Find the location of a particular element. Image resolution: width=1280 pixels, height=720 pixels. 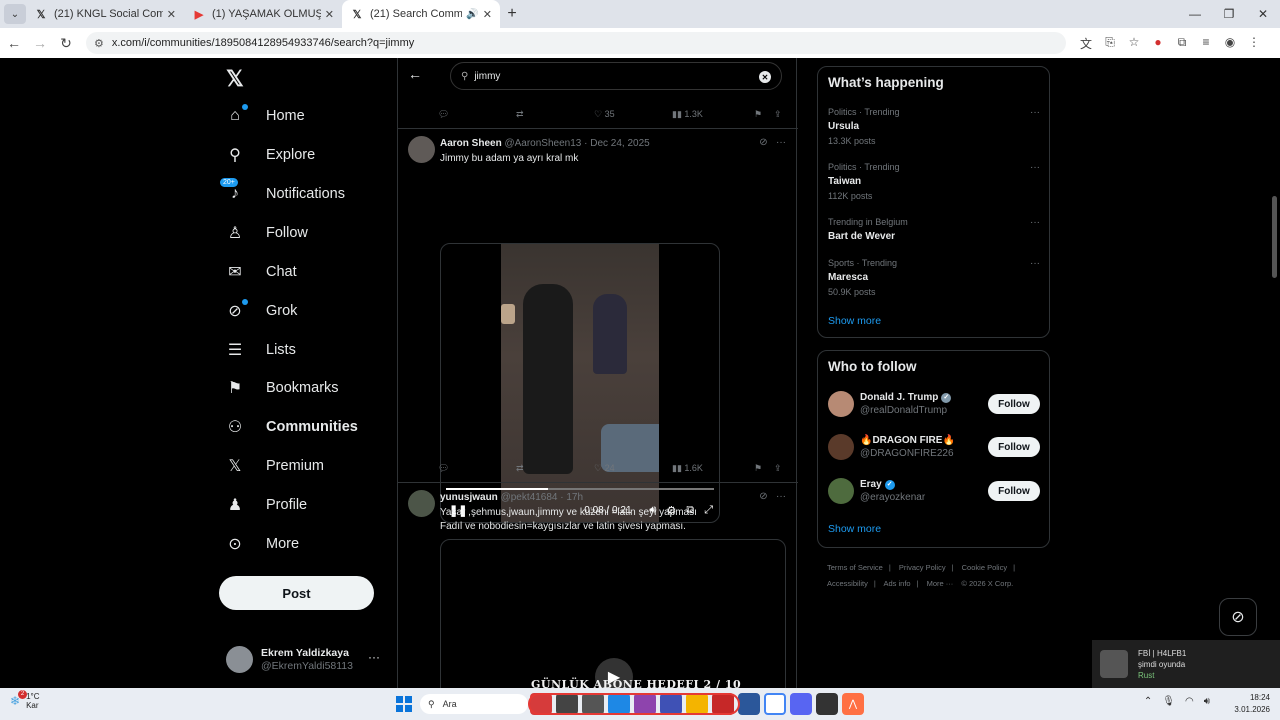

grok-floating-button: ⊘ is located at coordinates (1238, 617).